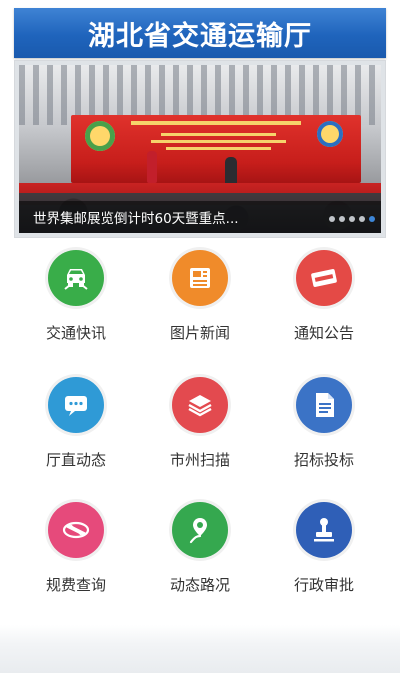  What do you see at coordinates (76, 530) in the screenshot?
I see `ticket-icon` at bounding box center [76, 530].